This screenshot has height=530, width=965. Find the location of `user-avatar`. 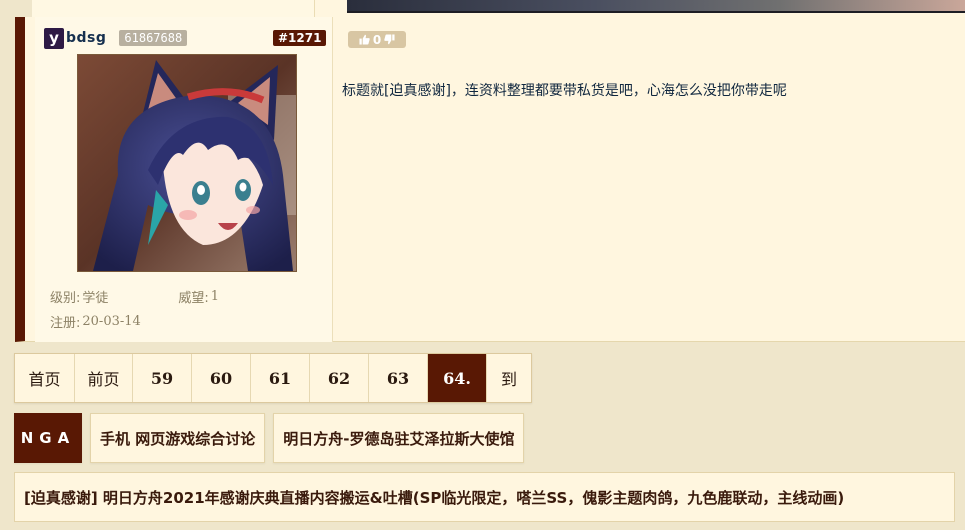

user-avatar is located at coordinates (187, 163).